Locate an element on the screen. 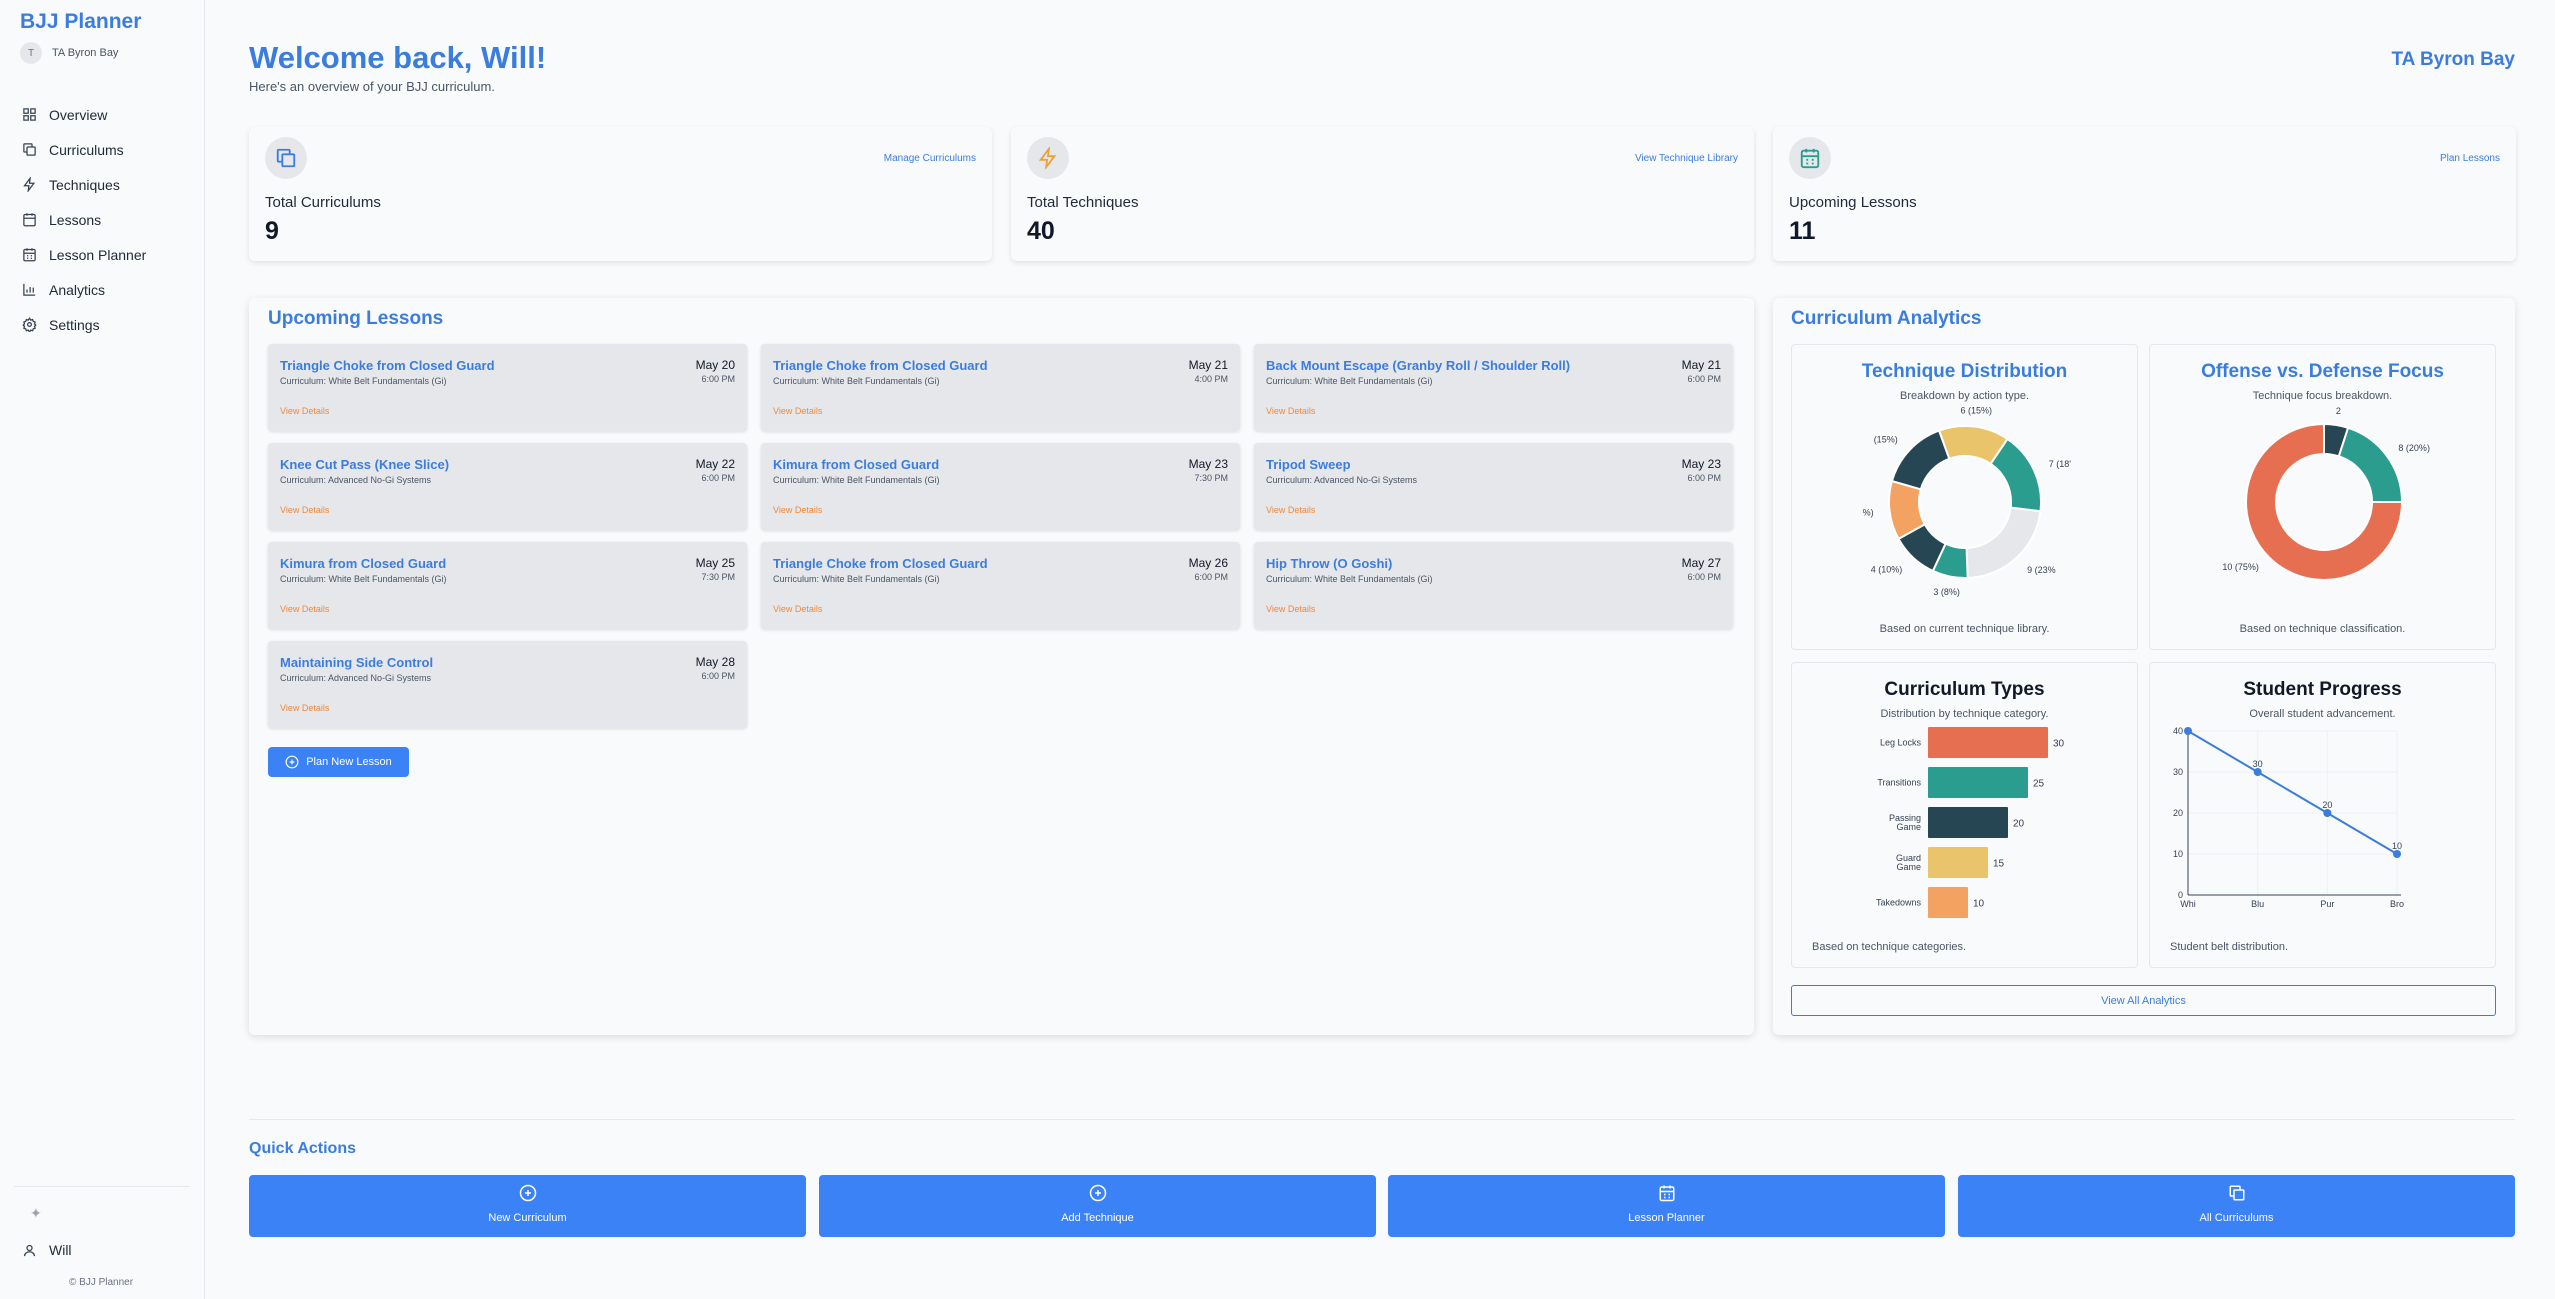  quick-action-label: All Curriculums is located at coordinates (2236, 1218).